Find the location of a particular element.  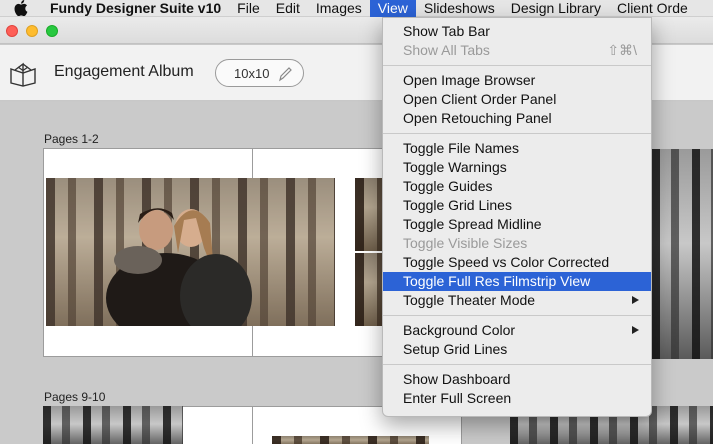

menu-item-label: Show Tab Bar is located at coordinates (446, 31).